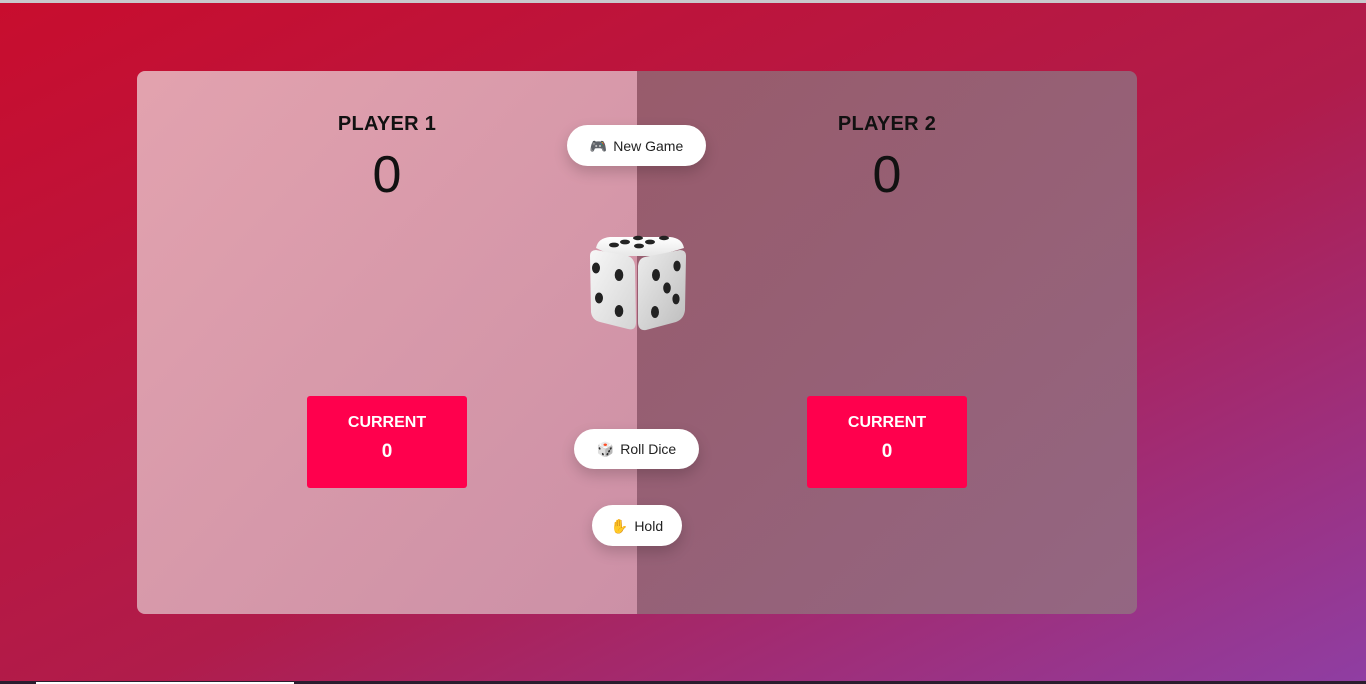  What do you see at coordinates (598, 145) in the screenshot?
I see `gamepad-icon: 🎮` at bounding box center [598, 145].